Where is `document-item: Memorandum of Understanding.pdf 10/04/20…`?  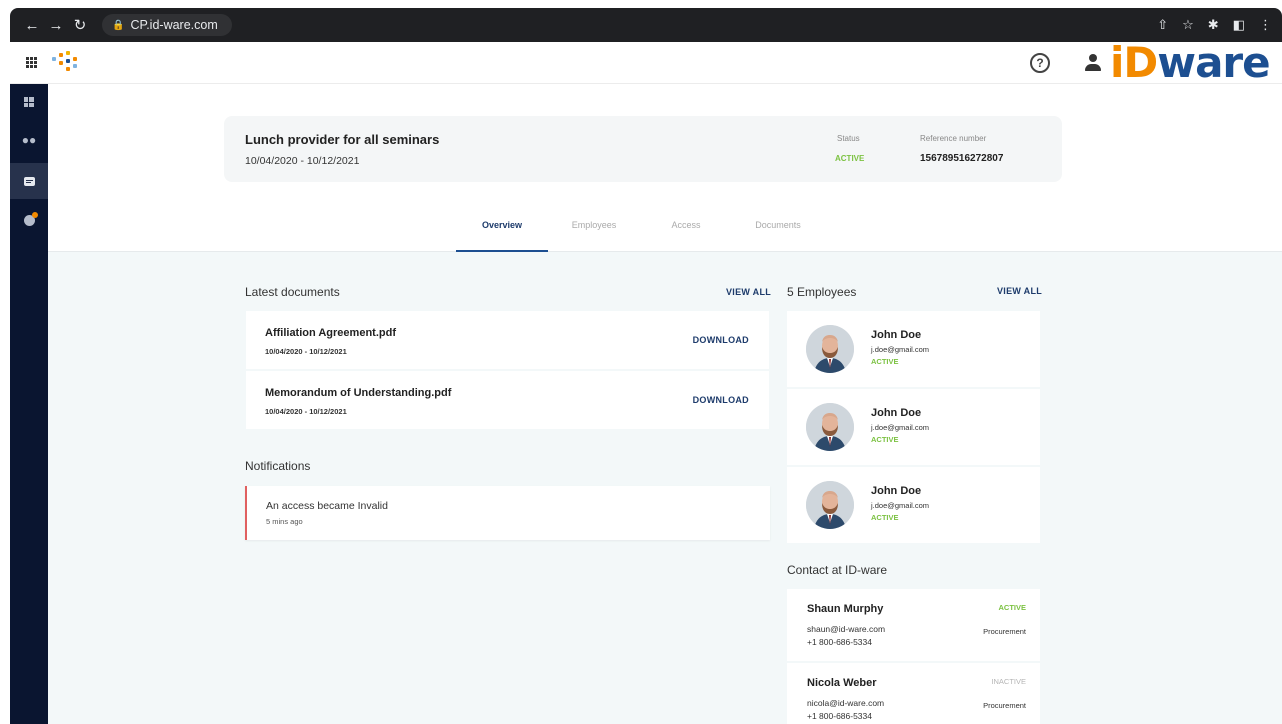
document-item: Memorandum of Understanding.pdf 10/04/20… is located at coordinates (507, 400).